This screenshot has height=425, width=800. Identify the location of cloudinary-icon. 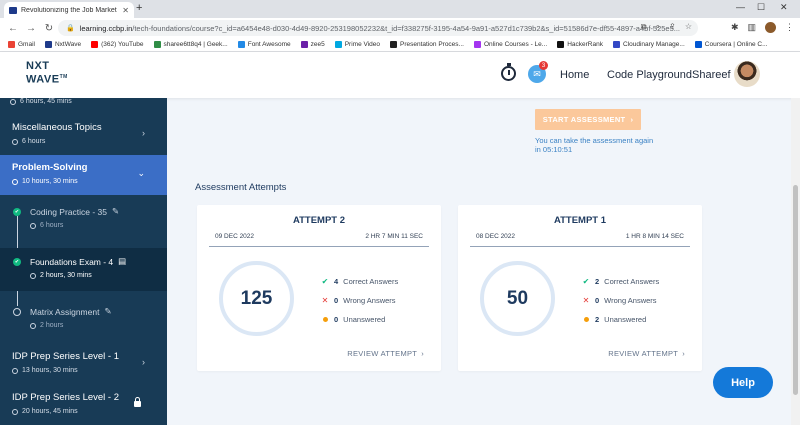
(616, 44).